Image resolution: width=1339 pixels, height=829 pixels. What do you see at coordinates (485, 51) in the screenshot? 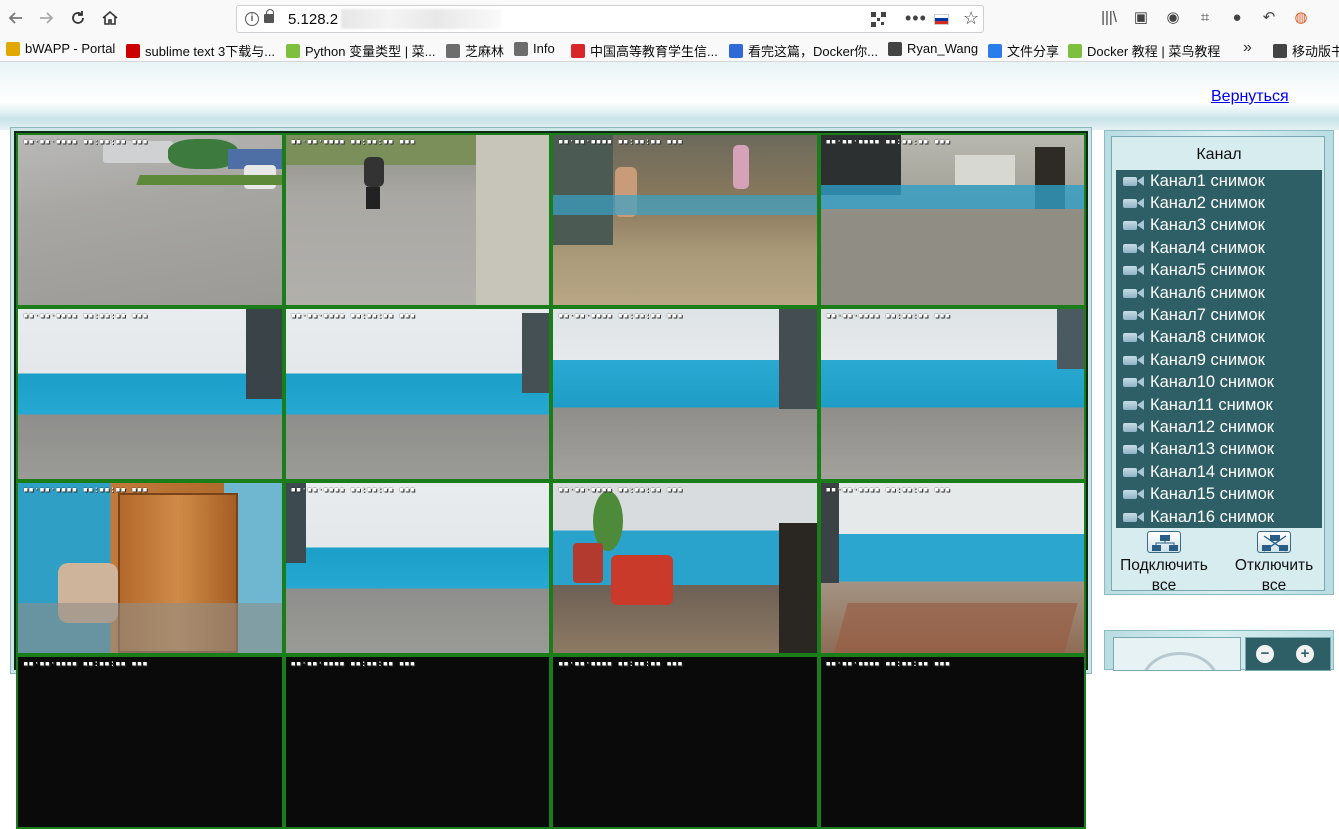
I see `bookmark-label: 芝麻林` at bounding box center [485, 51].